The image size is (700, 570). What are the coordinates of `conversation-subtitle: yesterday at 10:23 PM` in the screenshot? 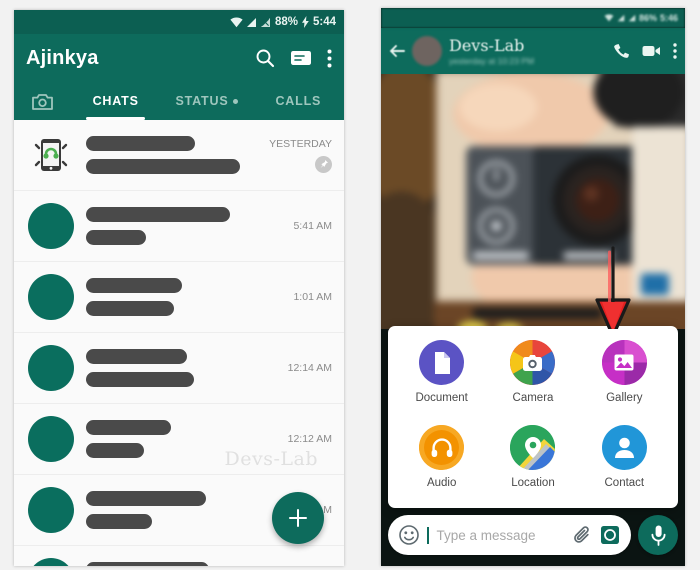 It's located at (492, 61).